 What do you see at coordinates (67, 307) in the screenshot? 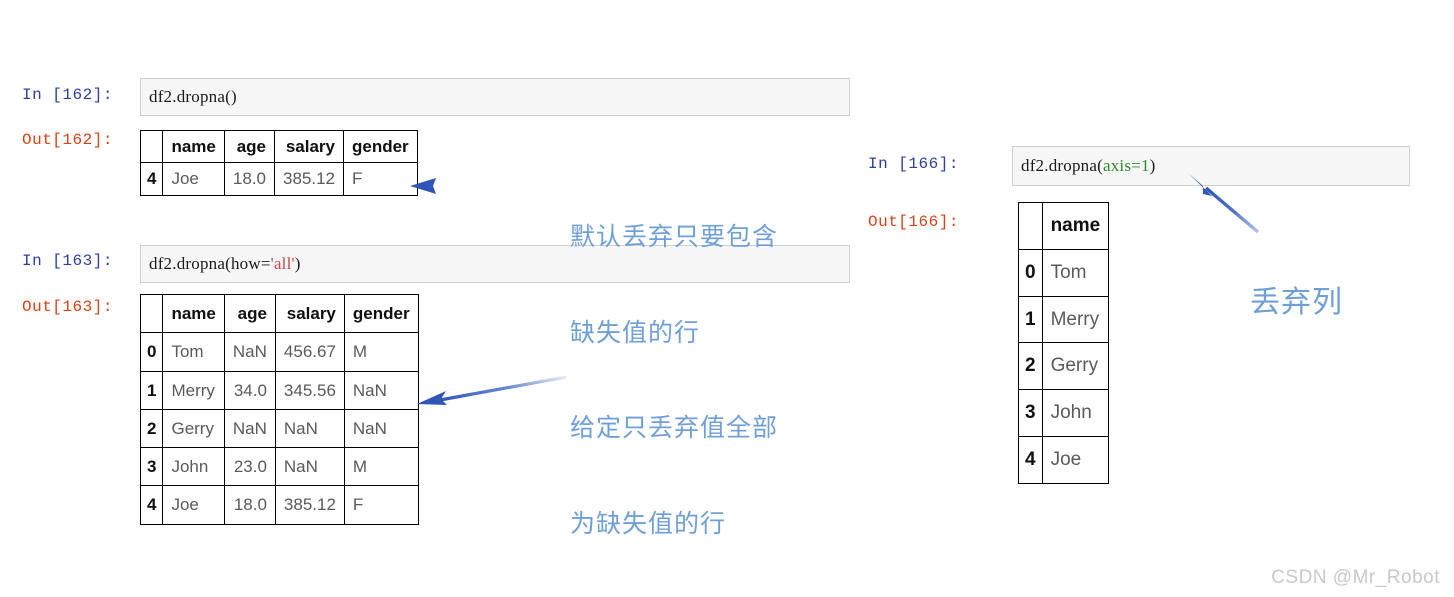
I see `out-prompt-163: Out[163]:` at bounding box center [67, 307].